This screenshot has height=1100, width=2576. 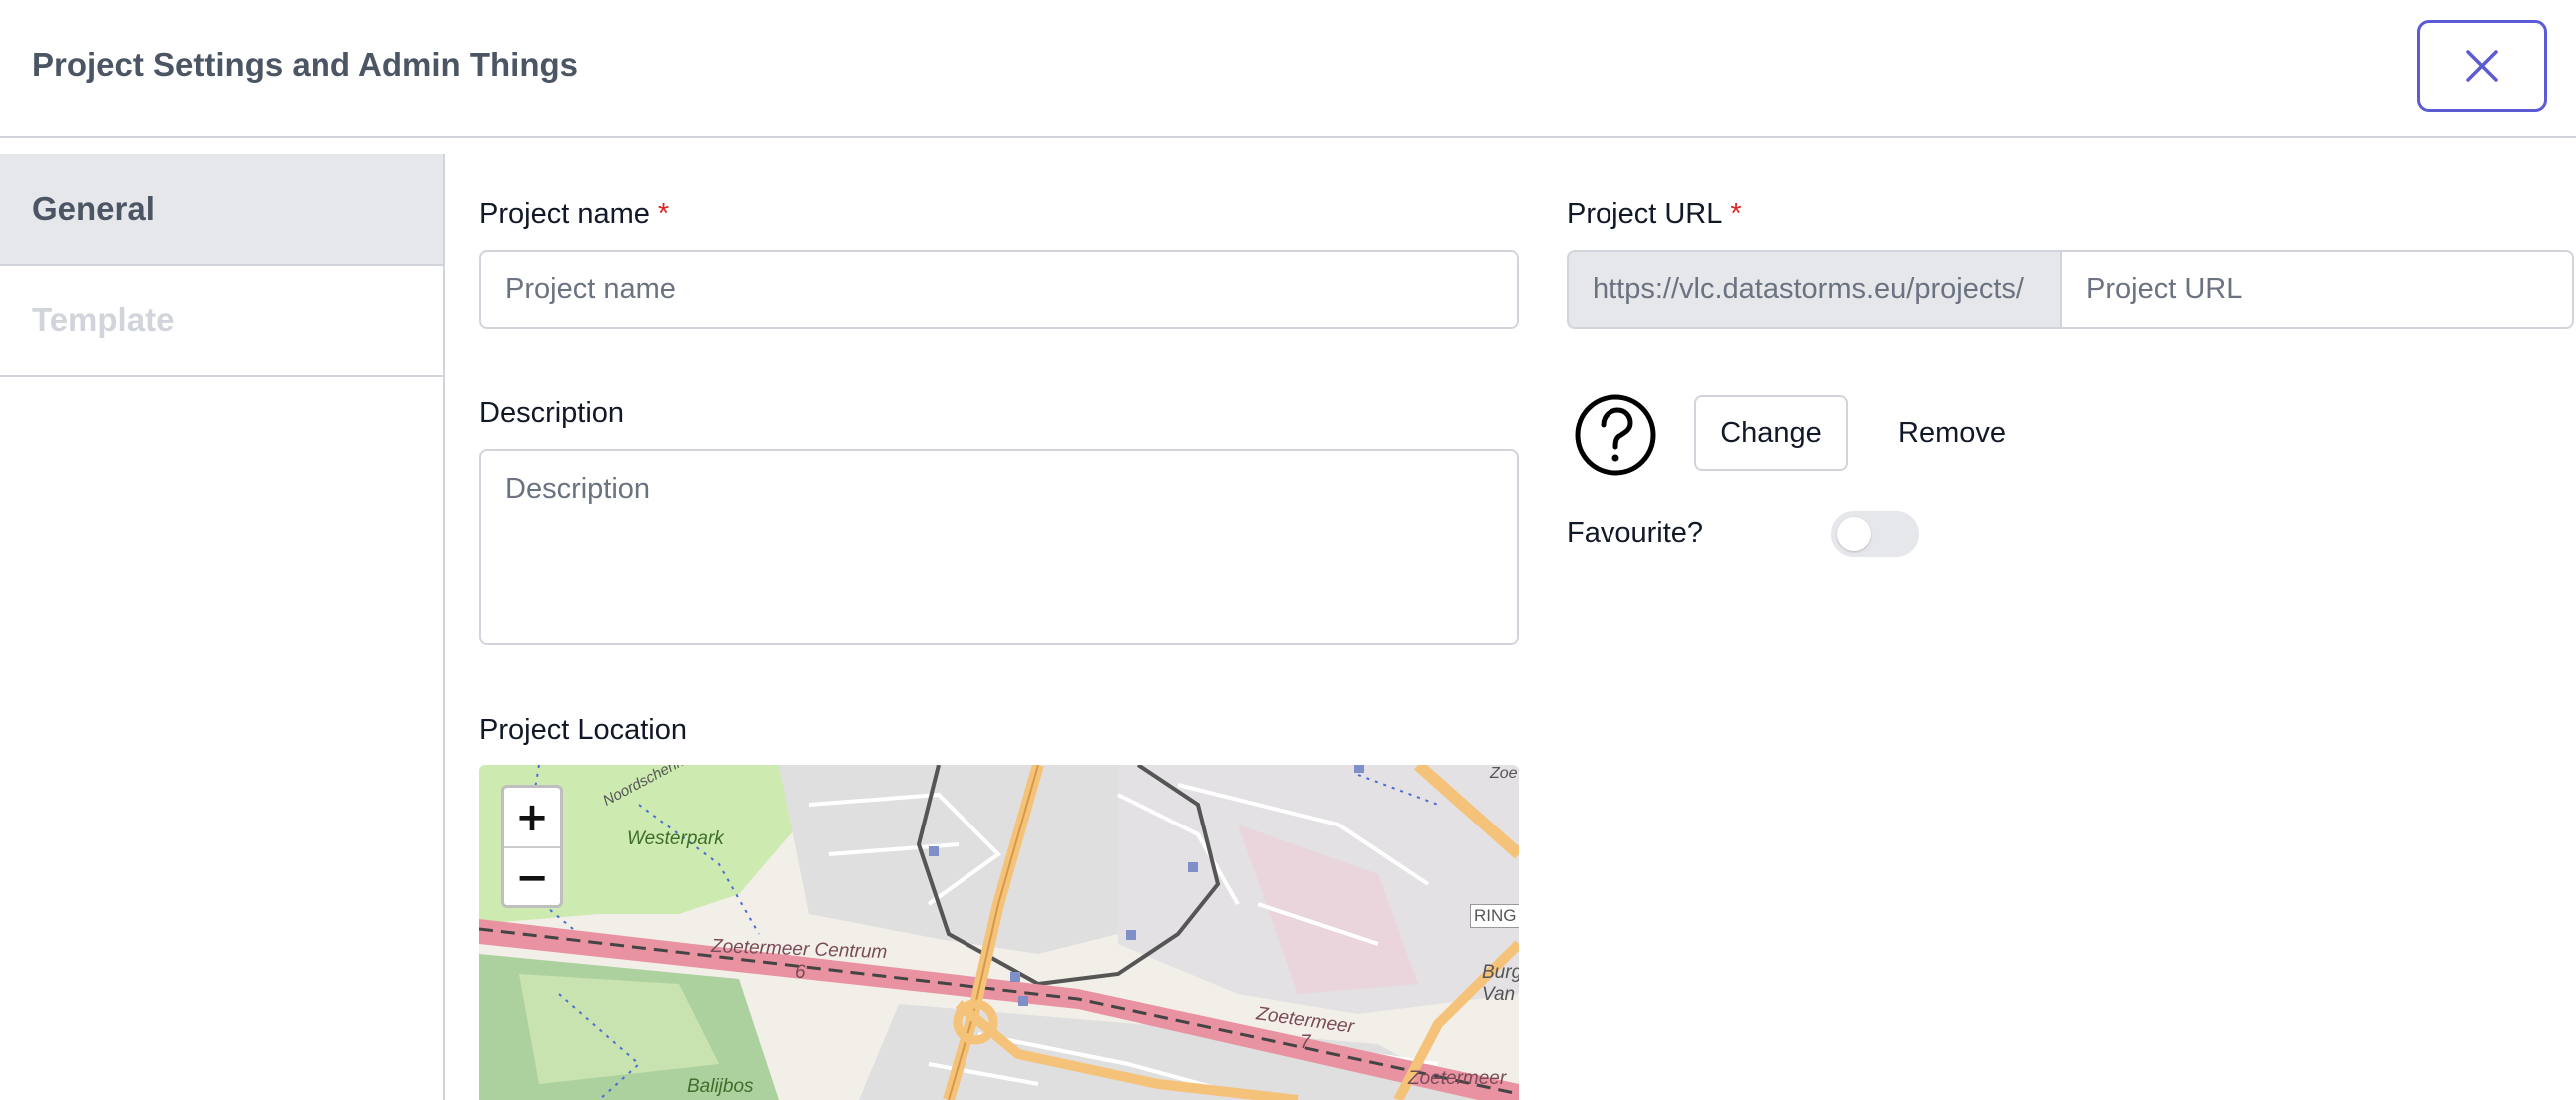 I want to click on description-textarea, so click(x=999, y=547).